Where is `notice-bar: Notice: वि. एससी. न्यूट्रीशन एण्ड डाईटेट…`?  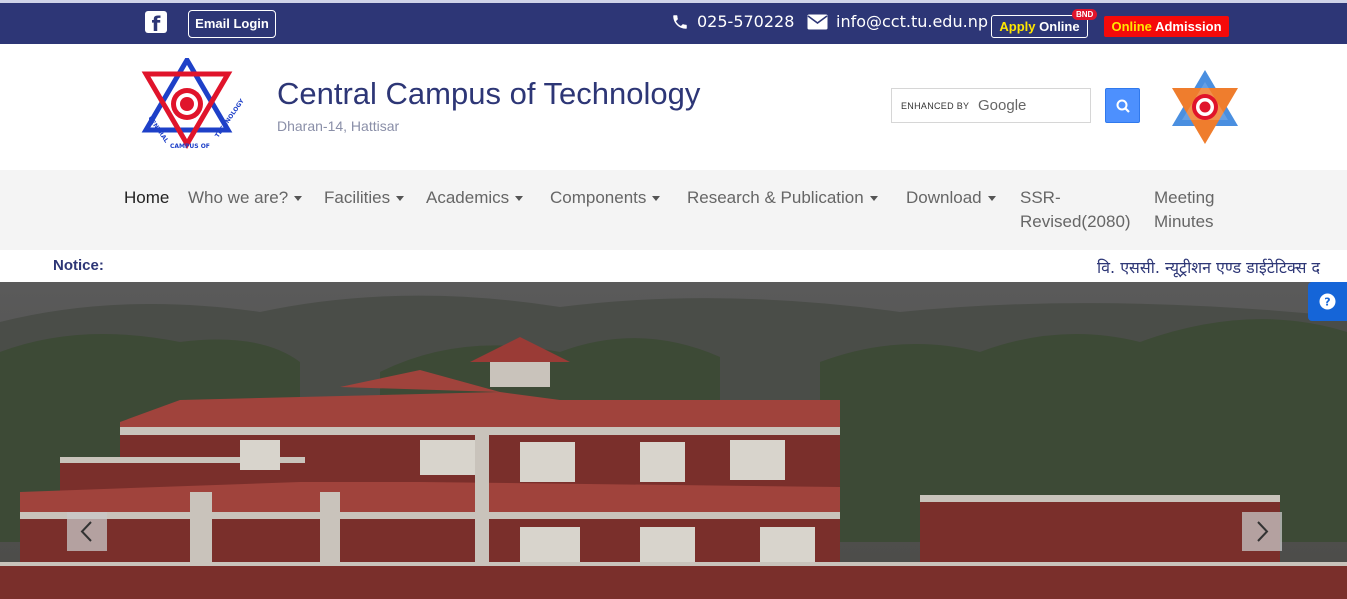
notice-bar: Notice: वि. एससी. न्यूट्रीशन एण्ड डाईटेट… is located at coordinates (673, 266).